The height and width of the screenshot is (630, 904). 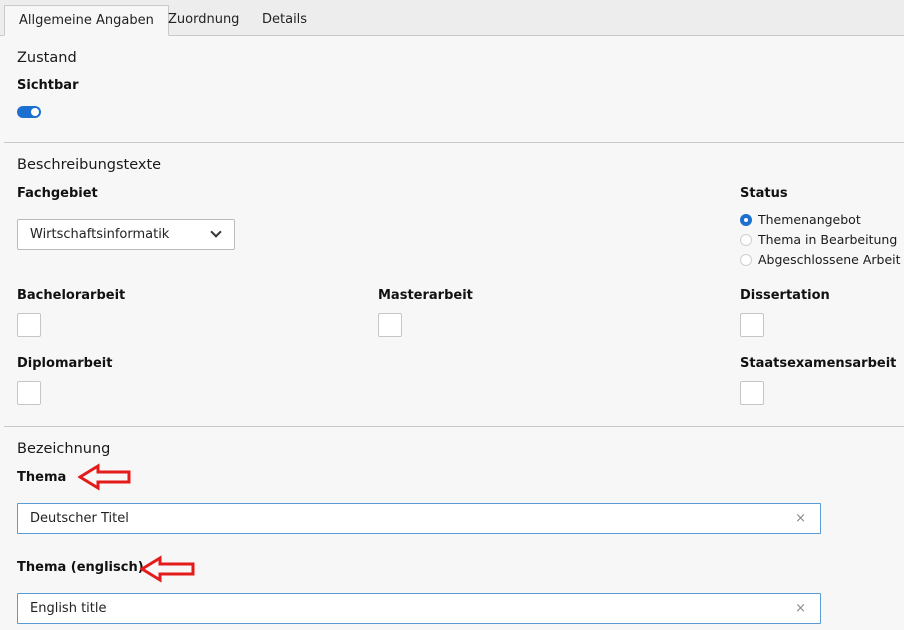 I want to click on radio-label: Themenangebot, so click(x=809, y=219).